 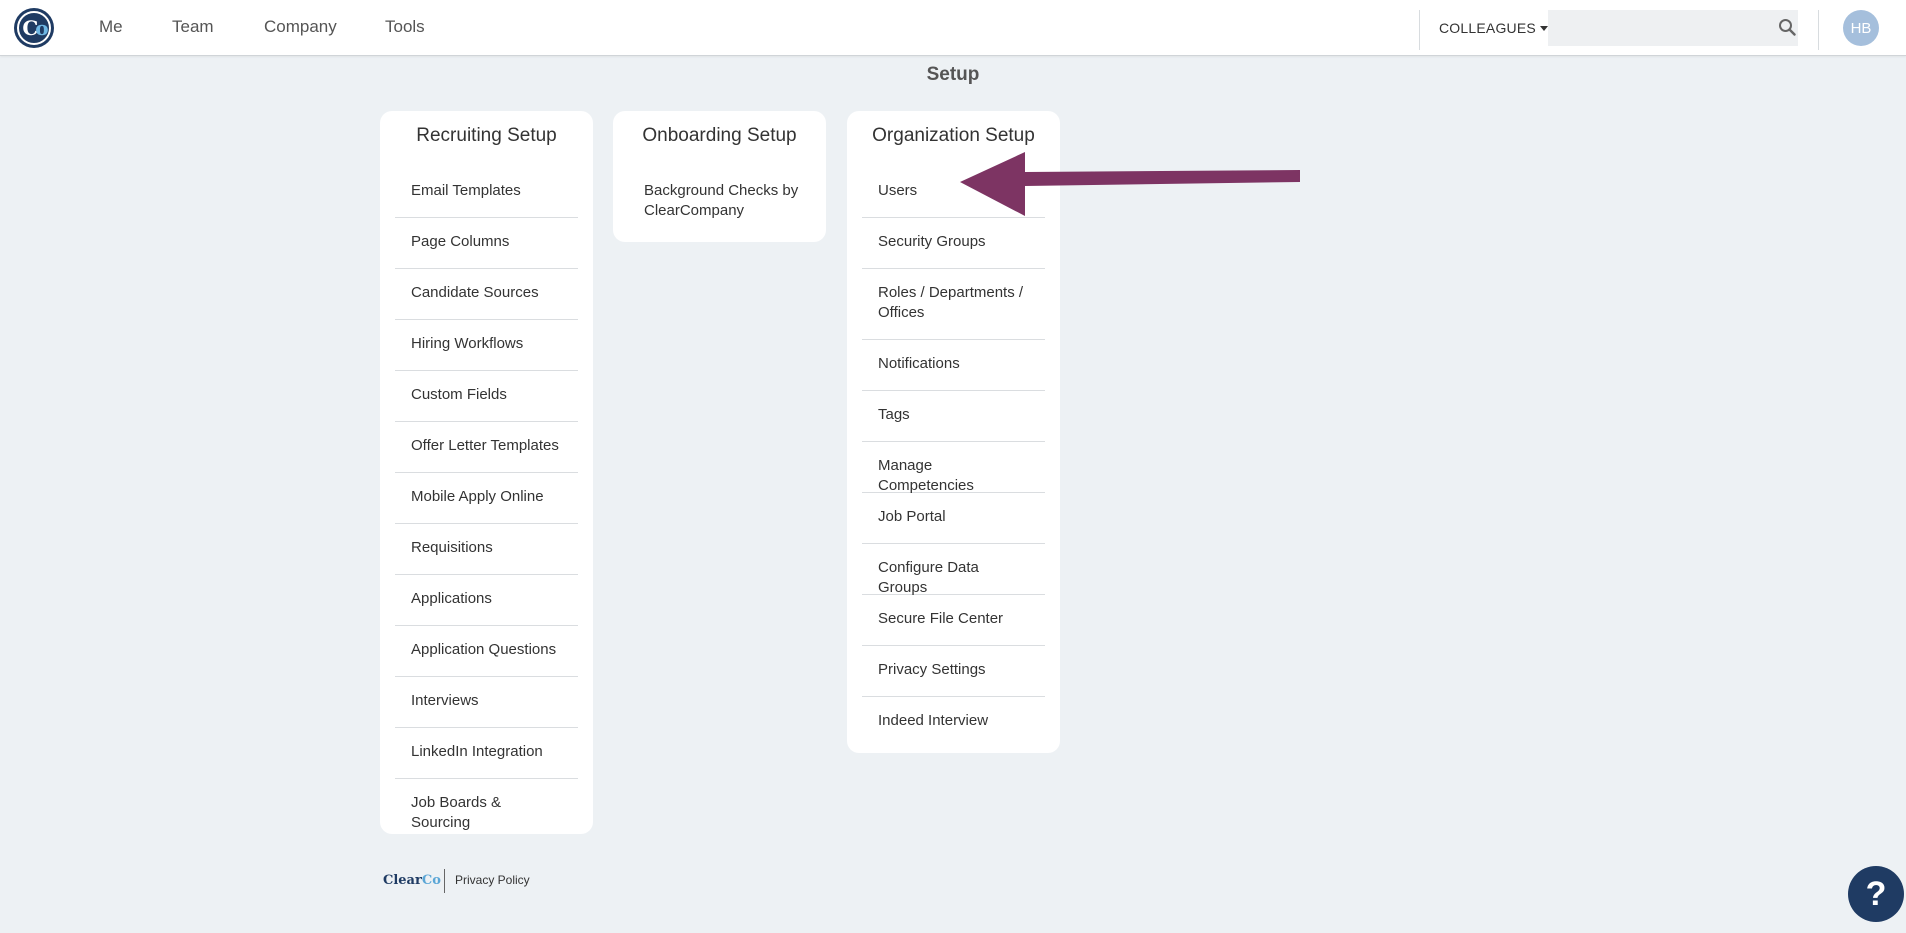 I want to click on setup-link-applications: Applications, so click(x=486, y=600).